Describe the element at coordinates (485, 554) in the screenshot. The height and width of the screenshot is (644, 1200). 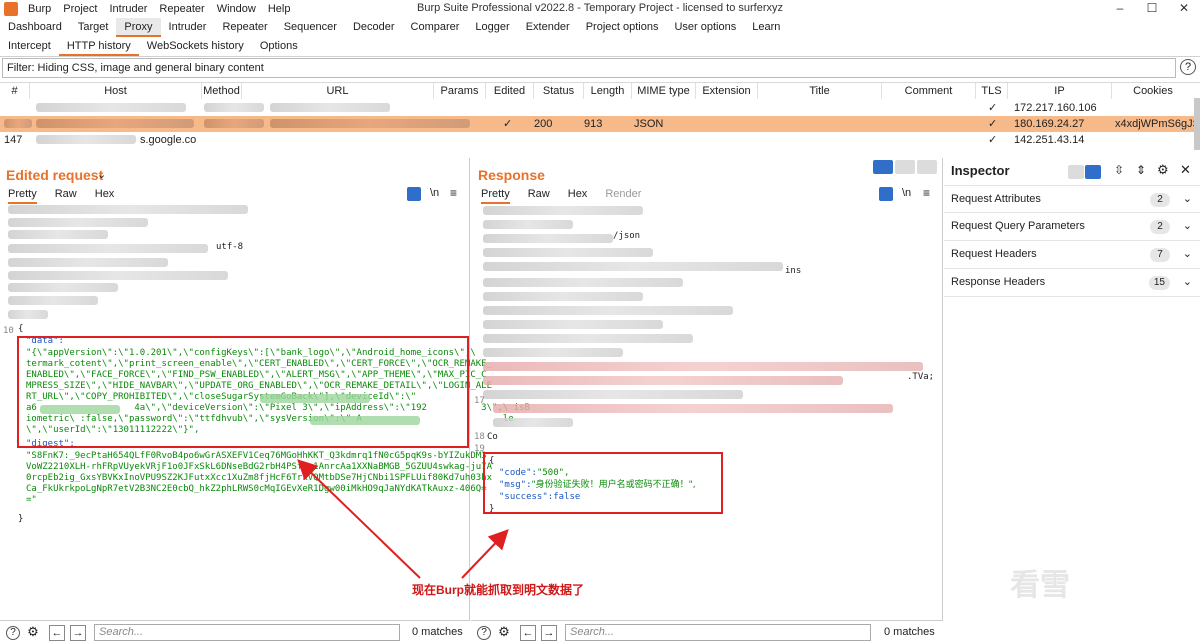
I see `arrow-to-response` at that location.